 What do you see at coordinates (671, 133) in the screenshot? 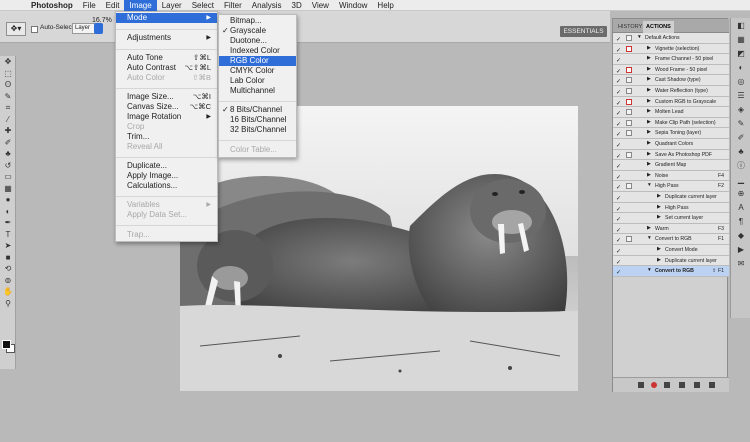
I see `action-row: ✓ ▶ Sepia Toning (layer)` at bounding box center [671, 133].